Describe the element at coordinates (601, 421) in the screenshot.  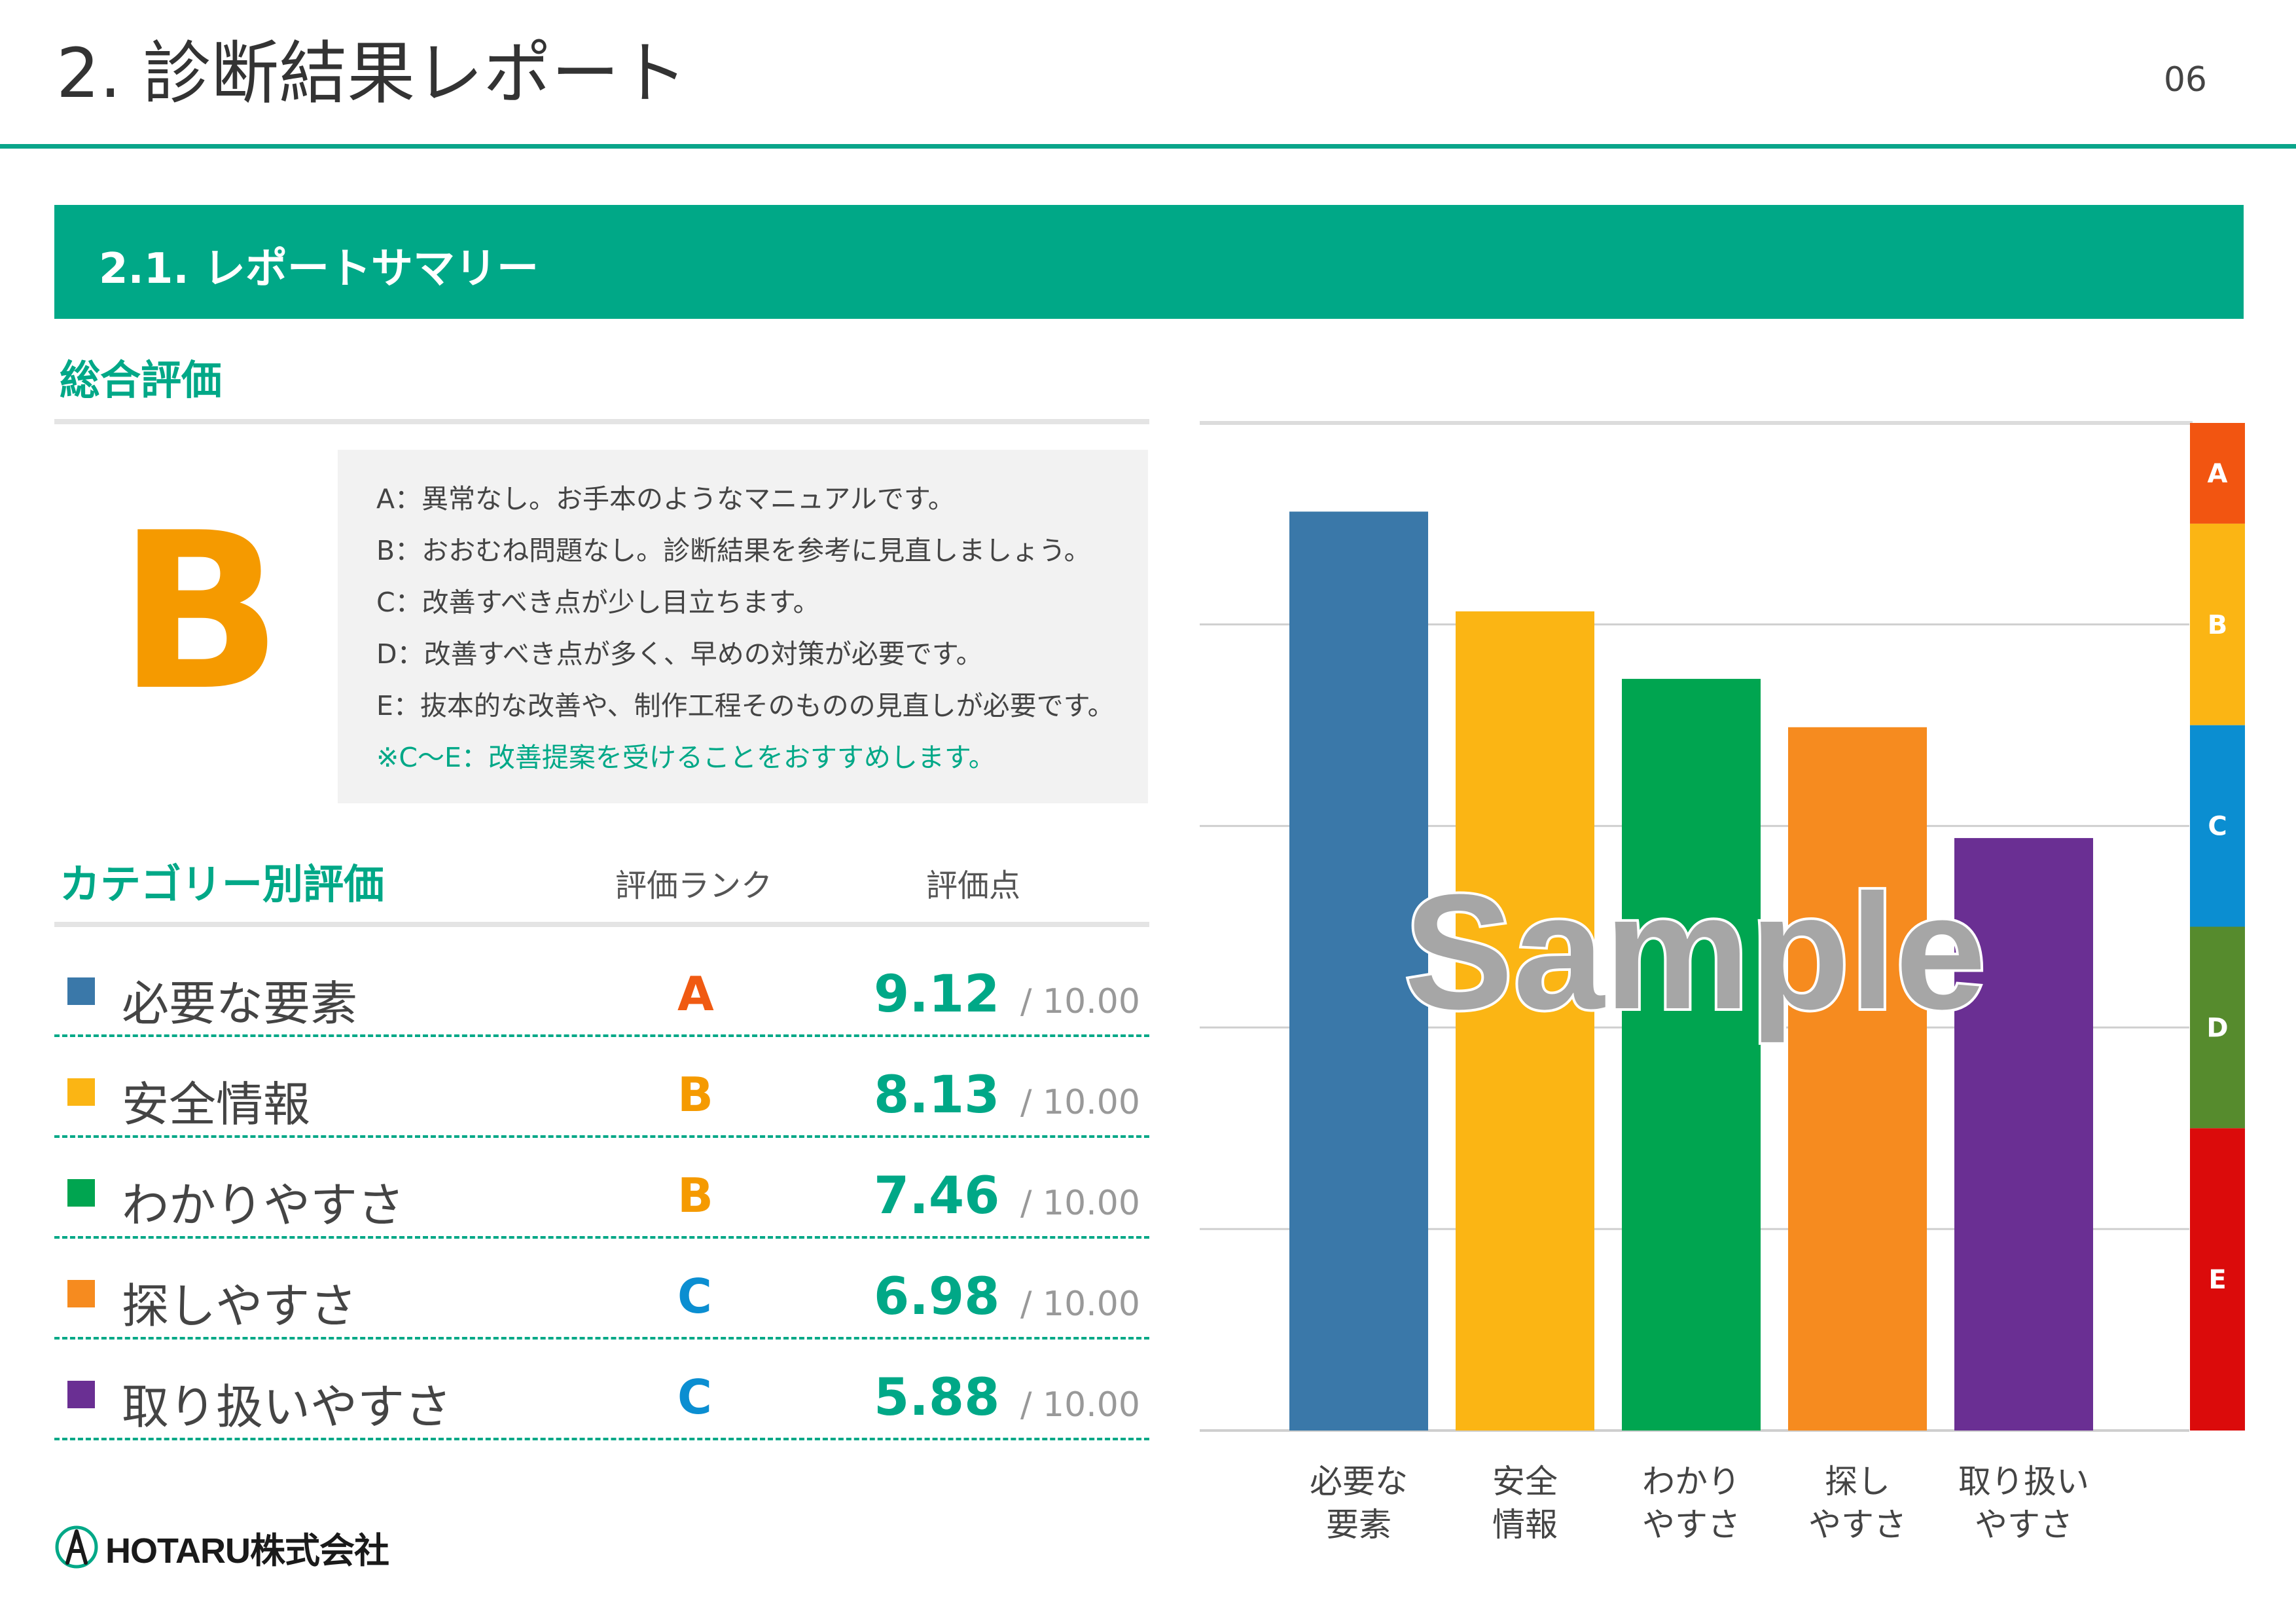
I see `overall-divider` at that location.